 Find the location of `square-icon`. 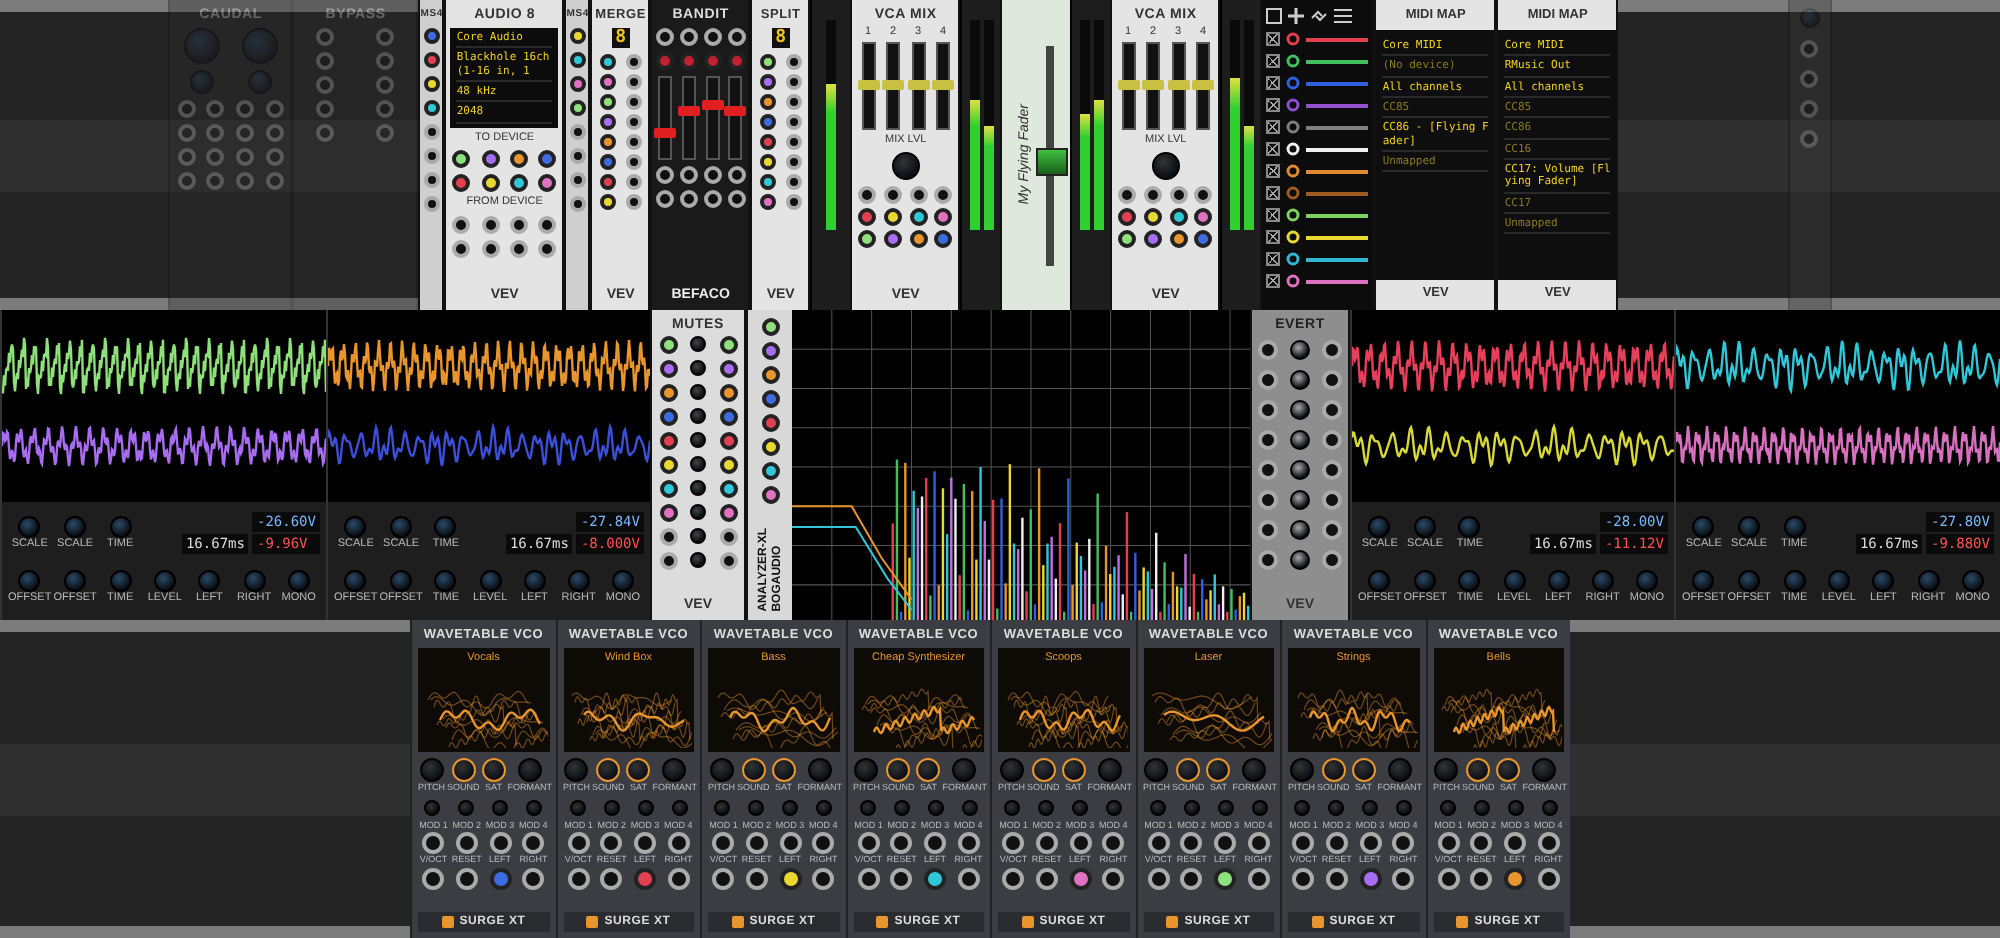

square-icon is located at coordinates (1274, 16).